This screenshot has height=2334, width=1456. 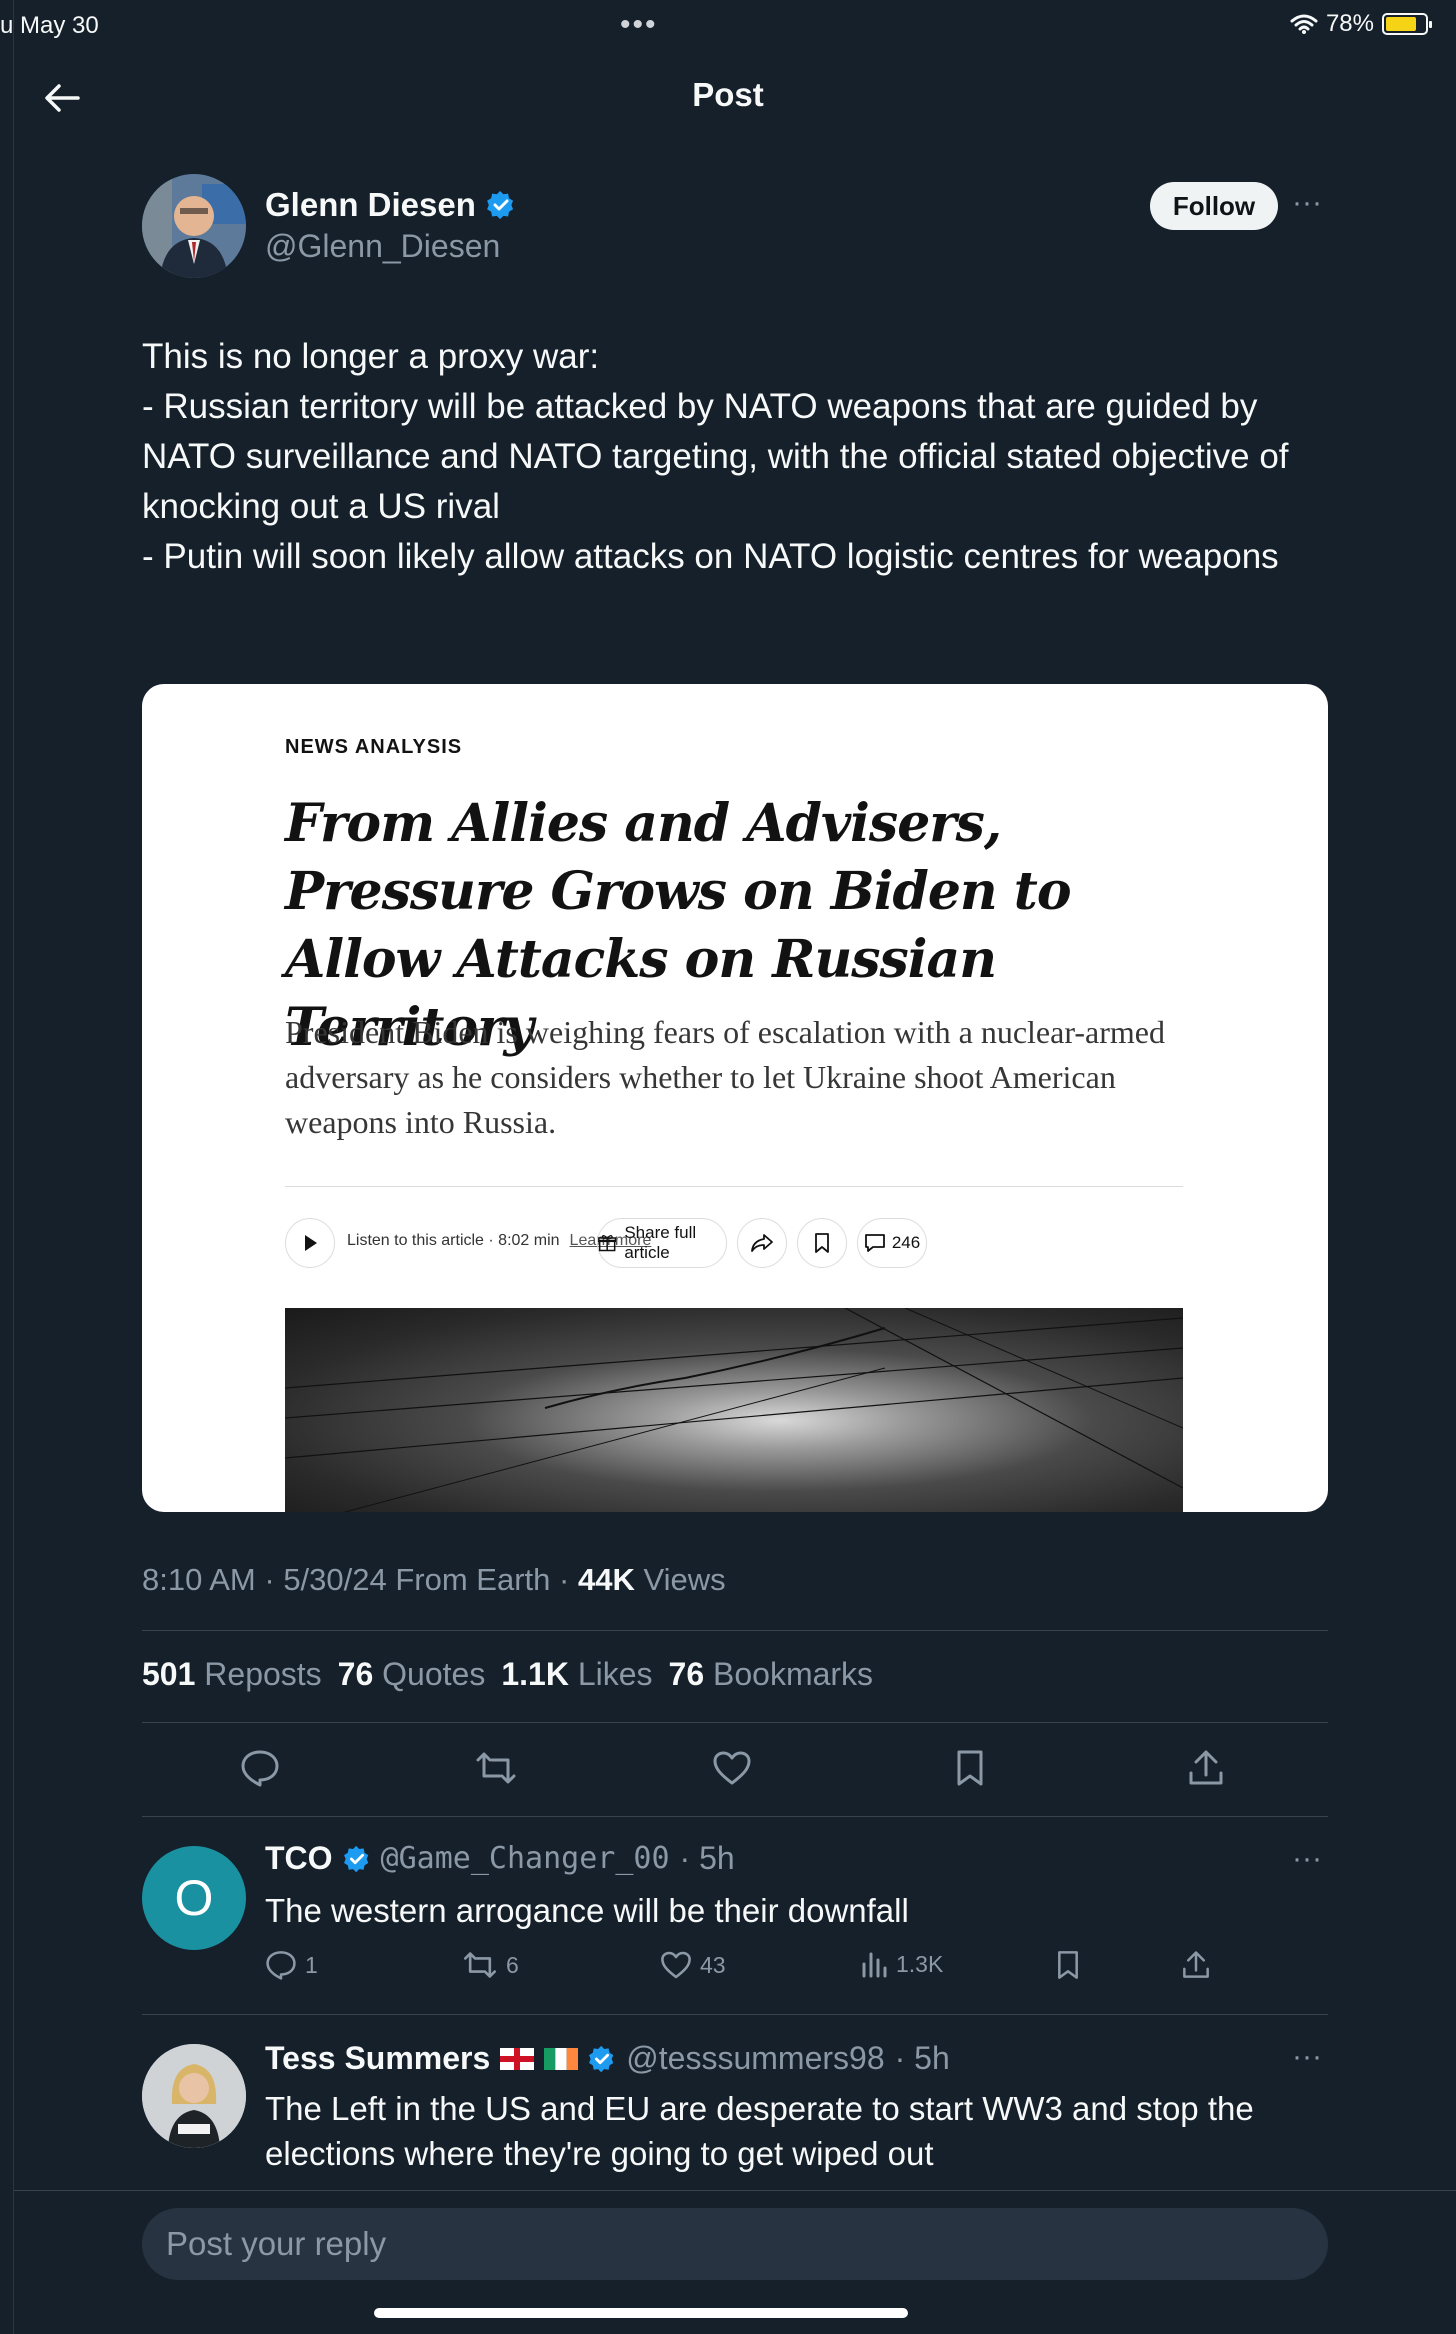 I want to click on stat-likes: 1.1K Likes, so click(x=576, y=1674).